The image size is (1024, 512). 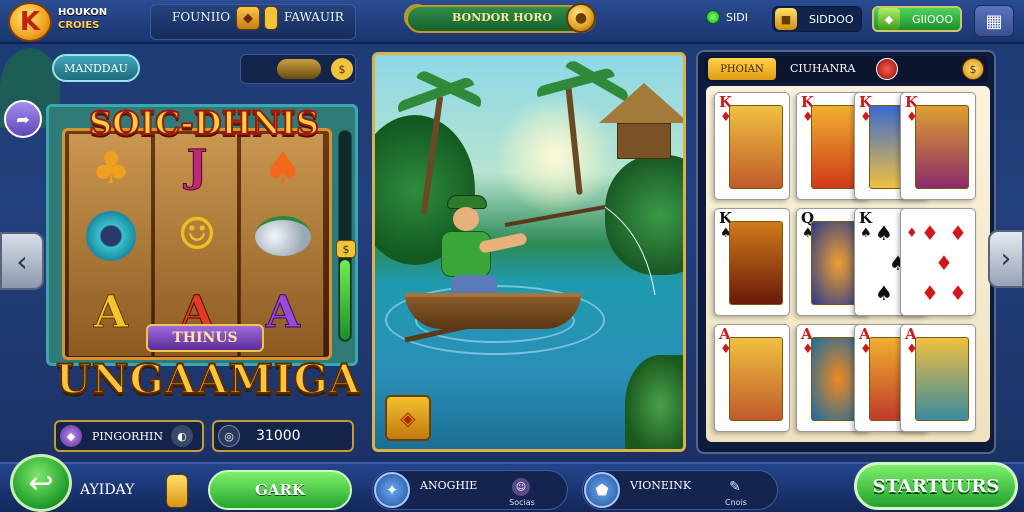 I want to click on card-suit-icon: ♦, so click(x=912, y=233).